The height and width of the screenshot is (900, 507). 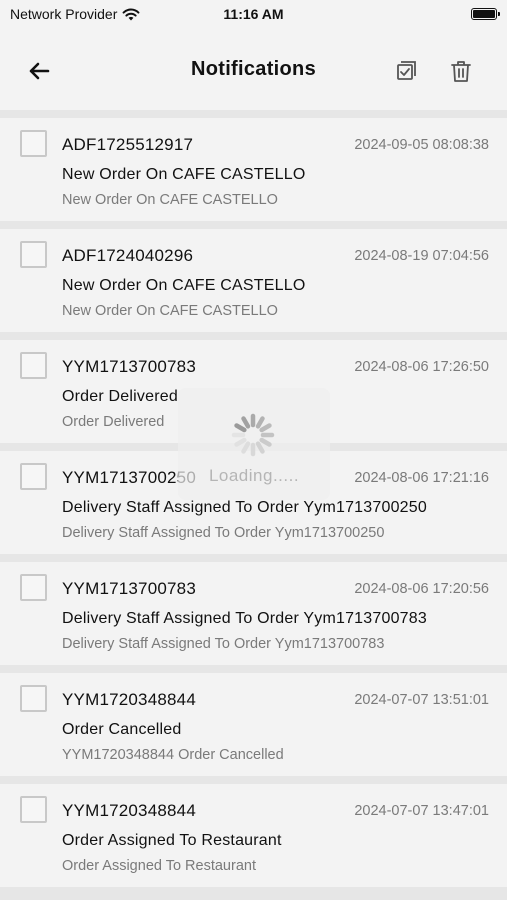 I want to click on battery-icon, so click(x=485, y=14).